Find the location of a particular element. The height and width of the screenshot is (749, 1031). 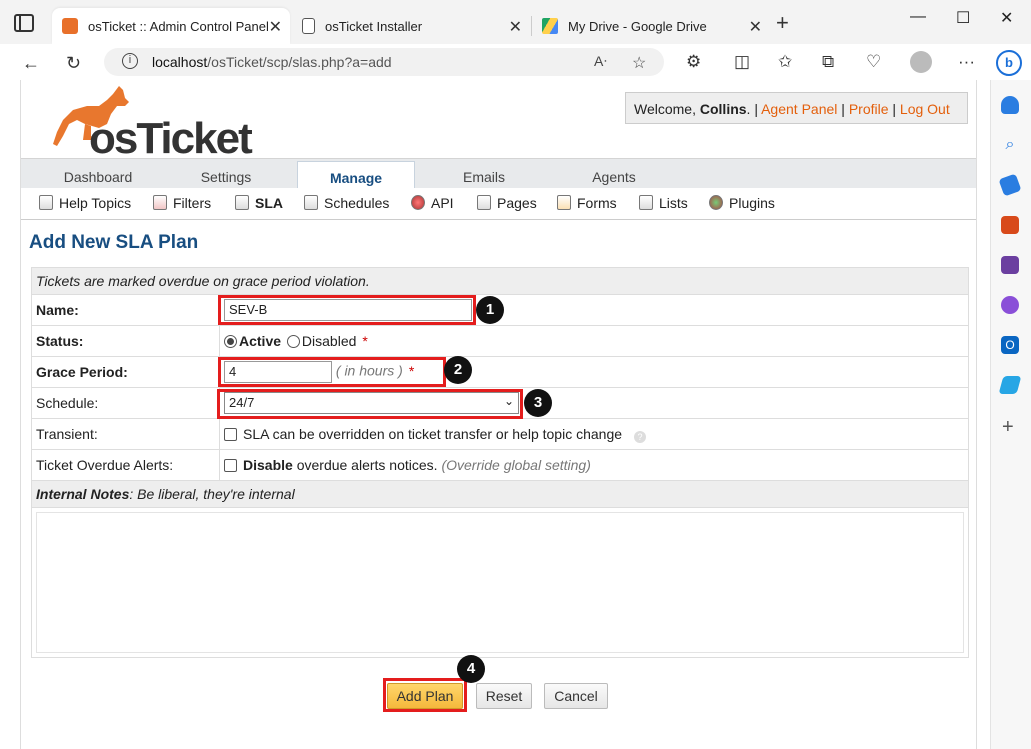

subnav-pages: Pages is located at coordinates (507, 203).